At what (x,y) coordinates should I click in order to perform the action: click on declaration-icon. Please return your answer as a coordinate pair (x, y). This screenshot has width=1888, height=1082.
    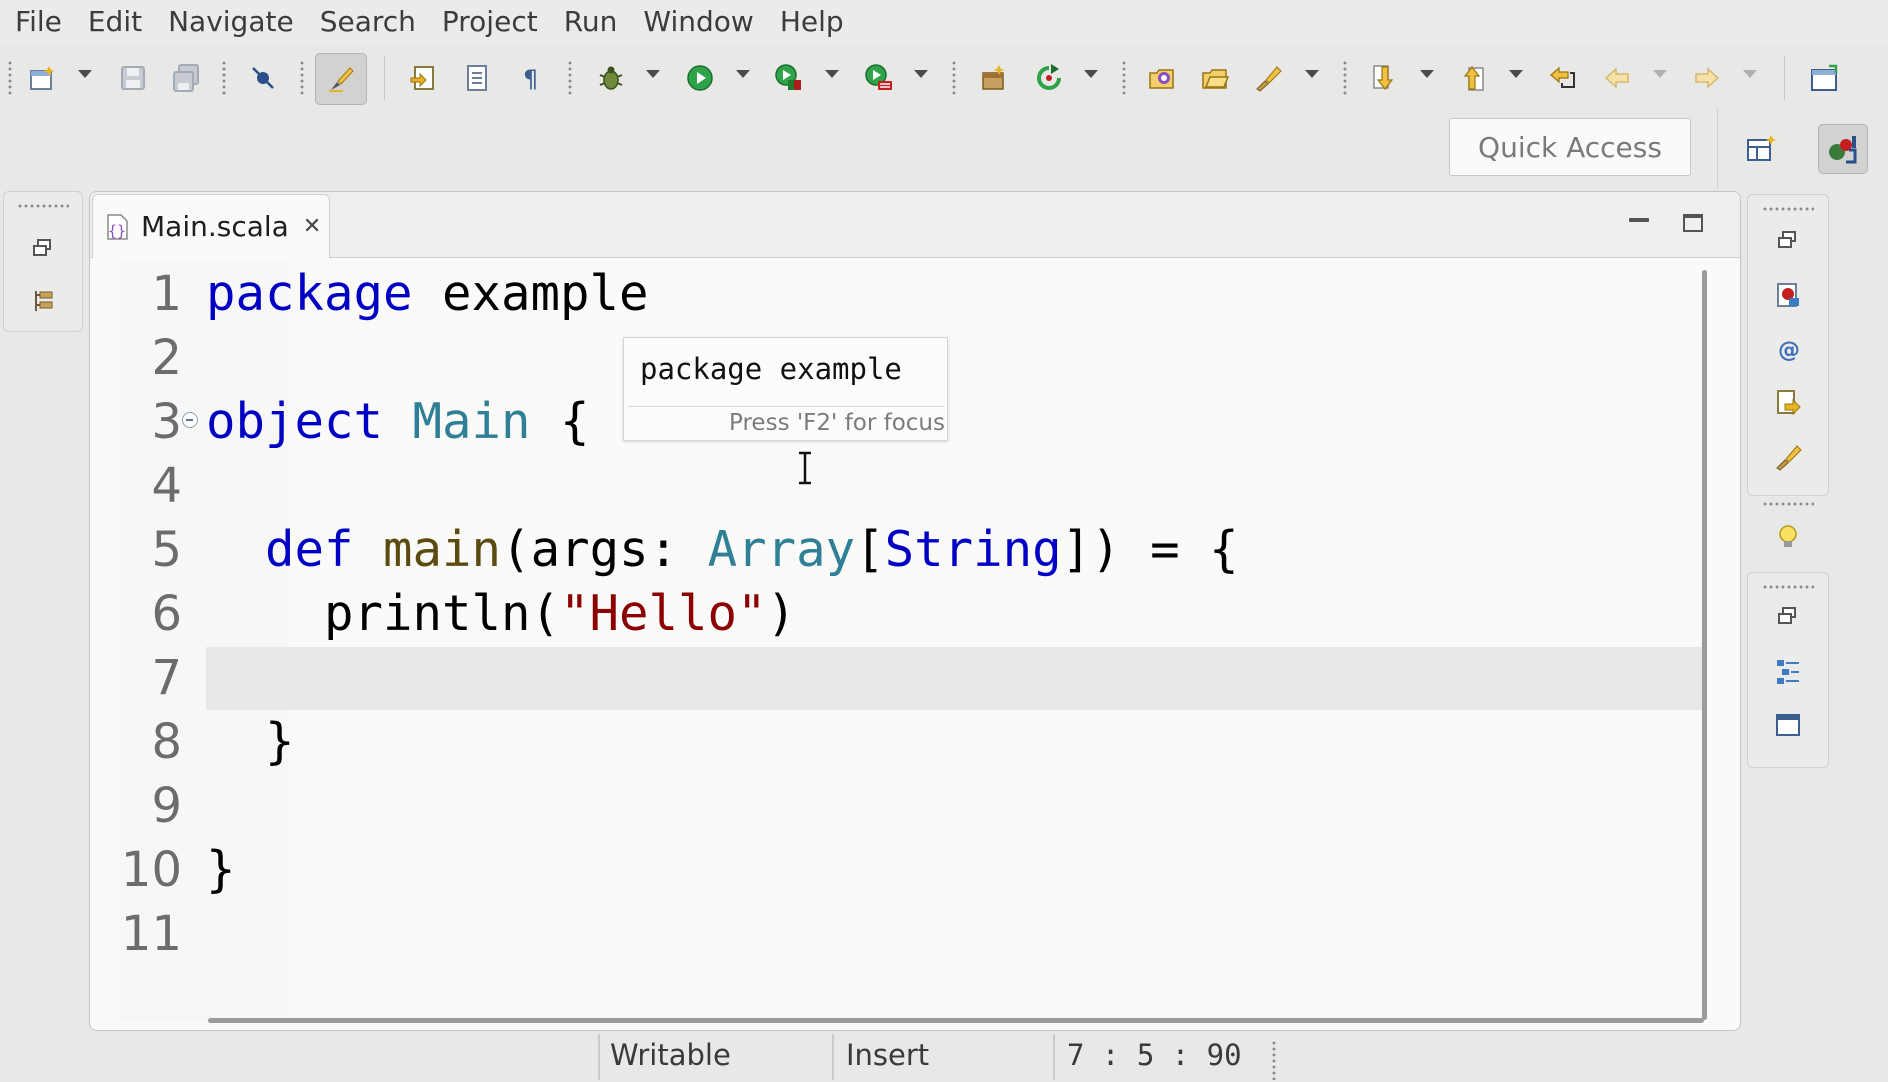
    Looking at the image, I should click on (1788, 403).